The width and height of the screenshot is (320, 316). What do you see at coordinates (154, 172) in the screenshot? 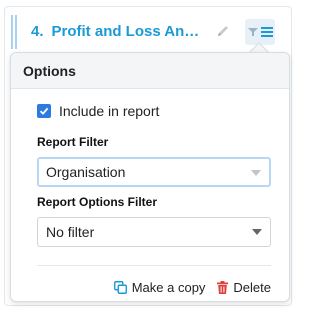
I see `report-filter-select: Organisation` at bounding box center [154, 172].